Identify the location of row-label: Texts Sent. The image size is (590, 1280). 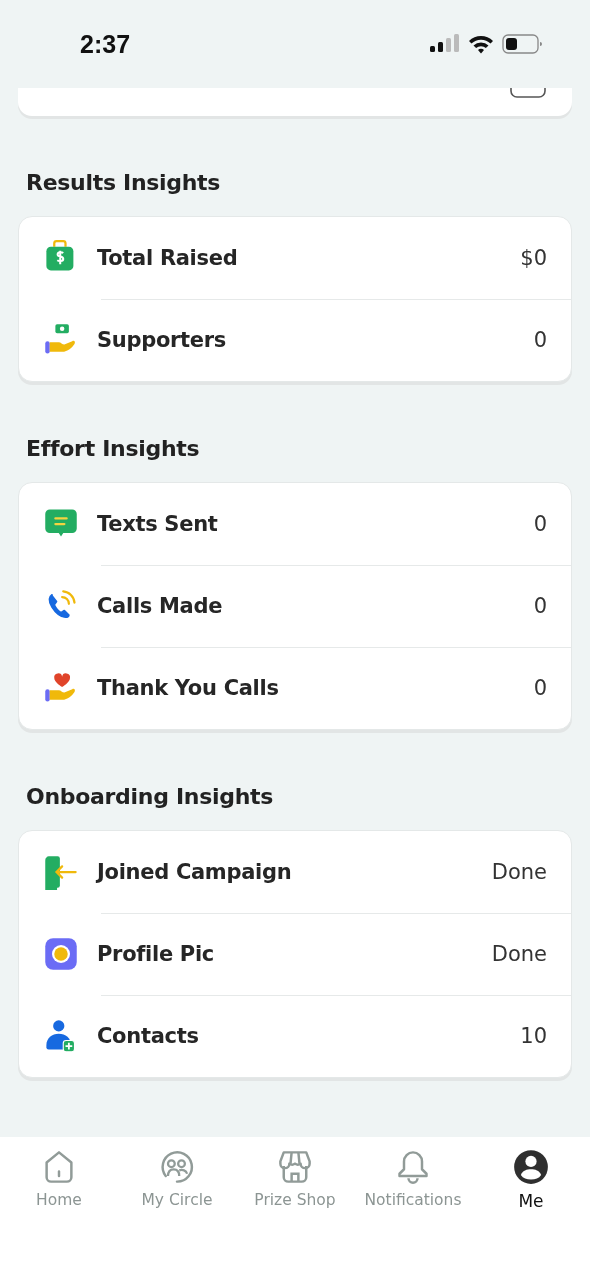
(158, 524).